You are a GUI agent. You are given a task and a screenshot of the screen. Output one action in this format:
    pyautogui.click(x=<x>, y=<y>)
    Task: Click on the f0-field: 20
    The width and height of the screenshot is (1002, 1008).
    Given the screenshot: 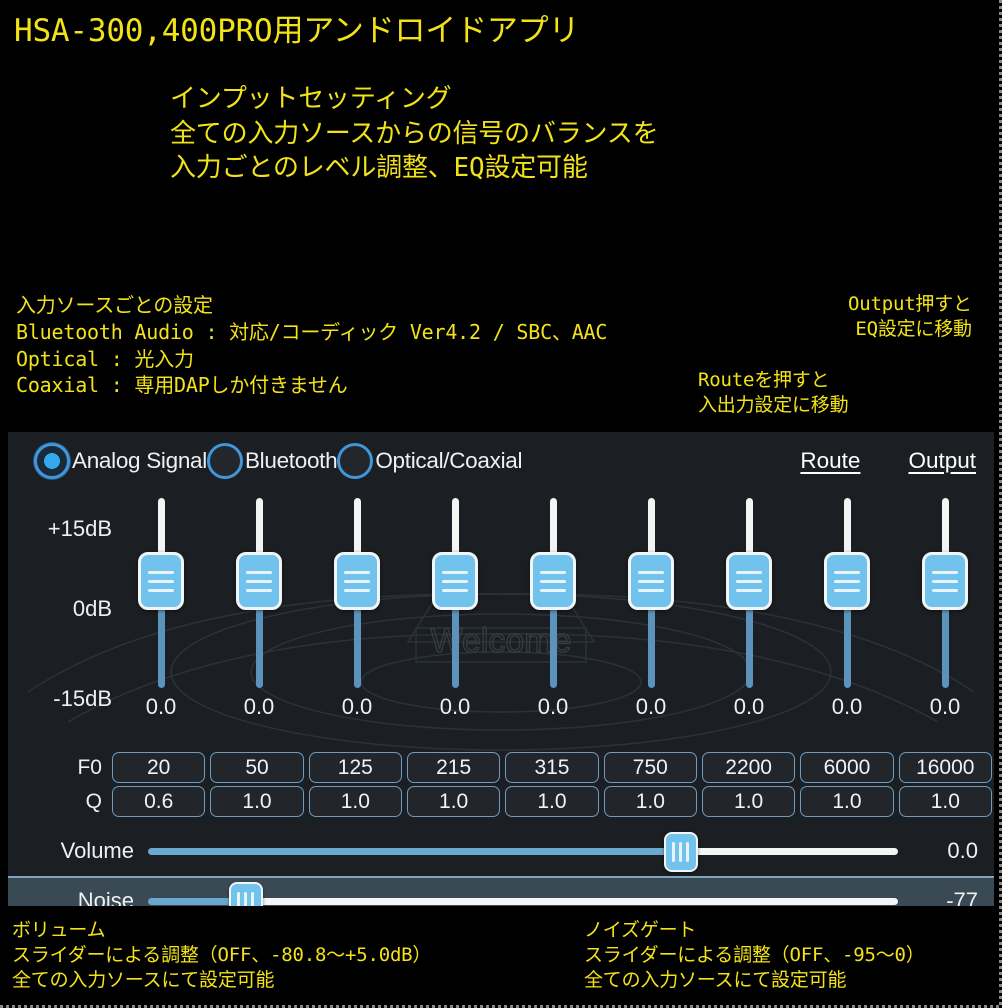 What is the action you would take?
    pyautogui.click(x=159, y=767)
    